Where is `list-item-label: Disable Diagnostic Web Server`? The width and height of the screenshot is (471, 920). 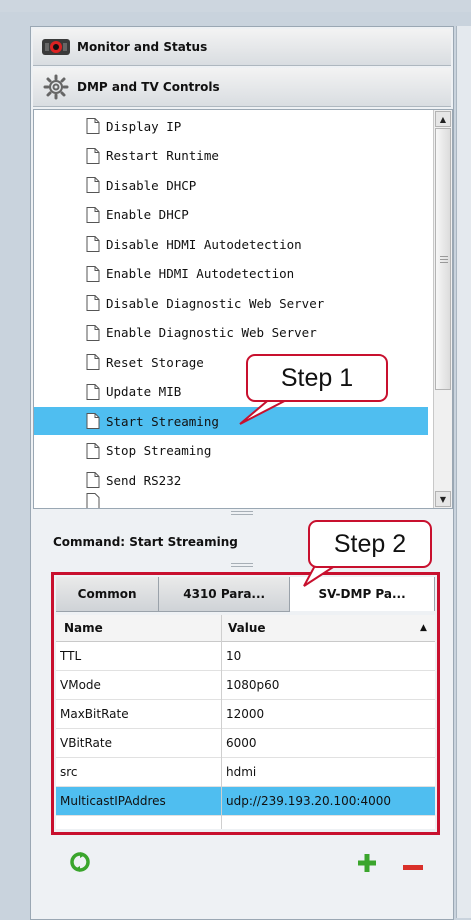 list-item-label: Disable Diagnostic Web Server is located at coordinates (215, 303).